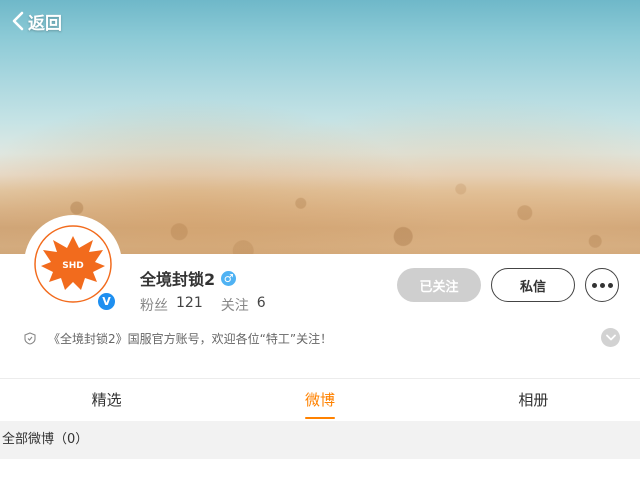 The height and width of the screenshot is (485, 640). I want to click on following-stat: 关注 6, so click(243, 305).